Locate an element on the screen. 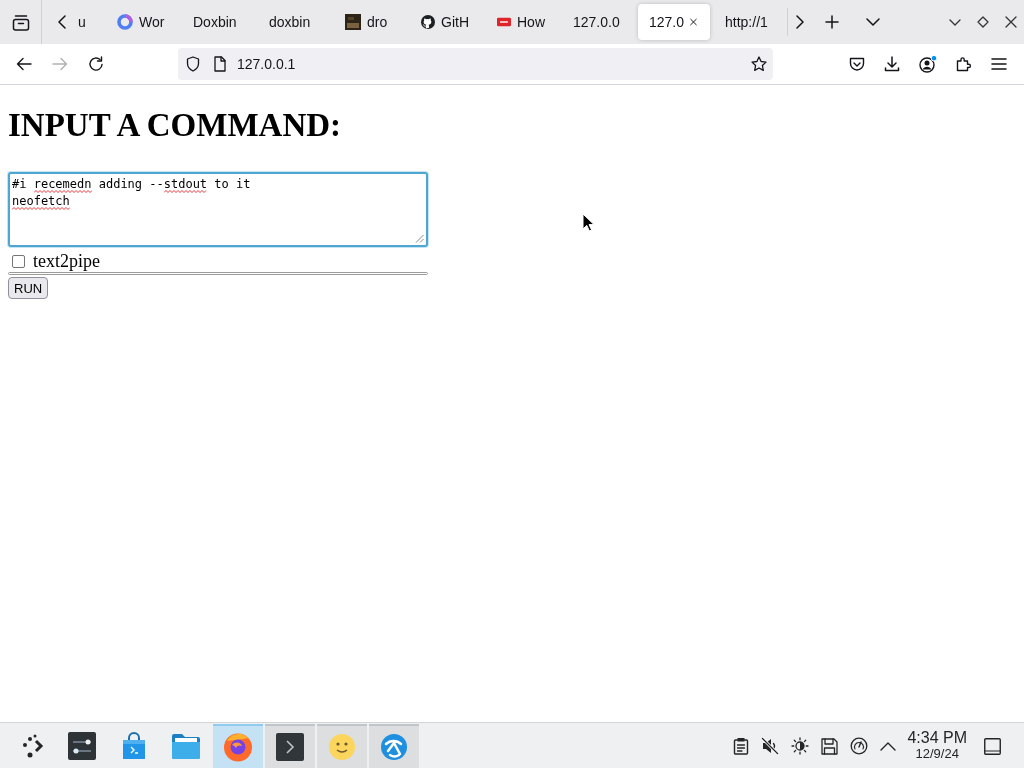 Image resolution: width=1024 pixels, height=768 pixels. banner-icon is located at coordinates (504, 22).